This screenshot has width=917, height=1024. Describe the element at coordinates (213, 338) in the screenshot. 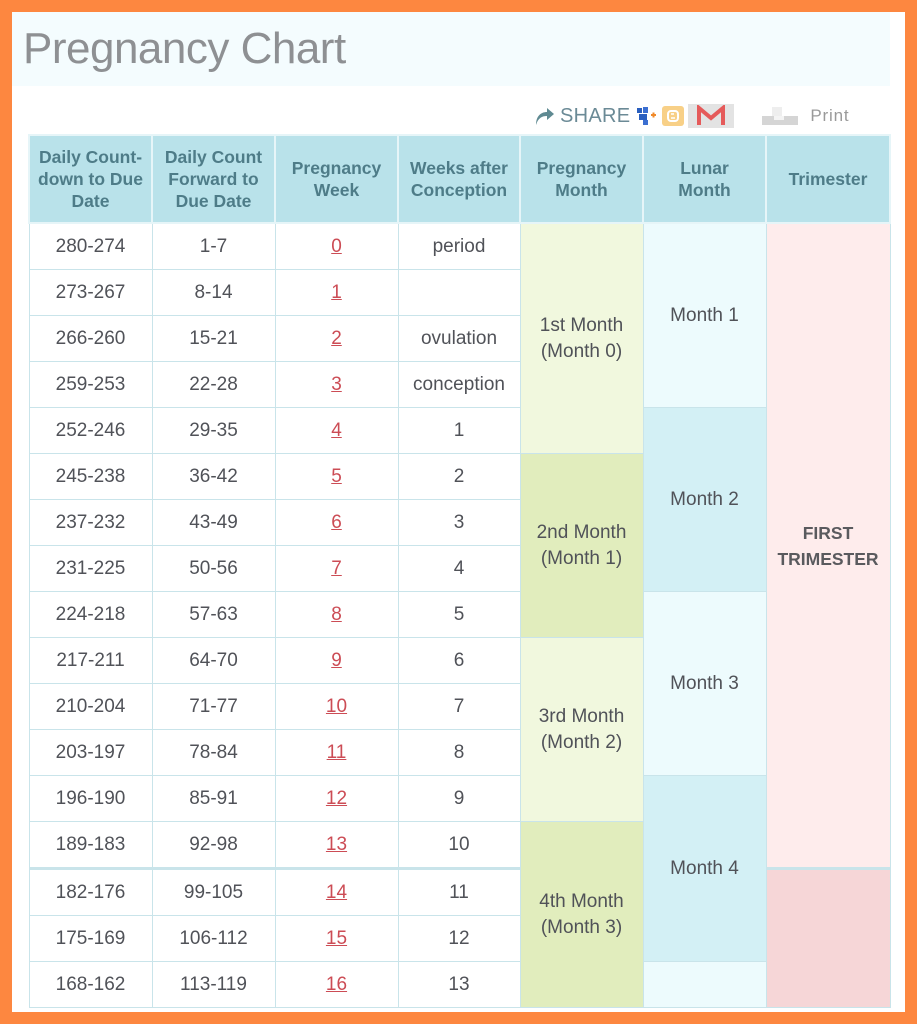

I see `forward-cell: 15-21` at that location.